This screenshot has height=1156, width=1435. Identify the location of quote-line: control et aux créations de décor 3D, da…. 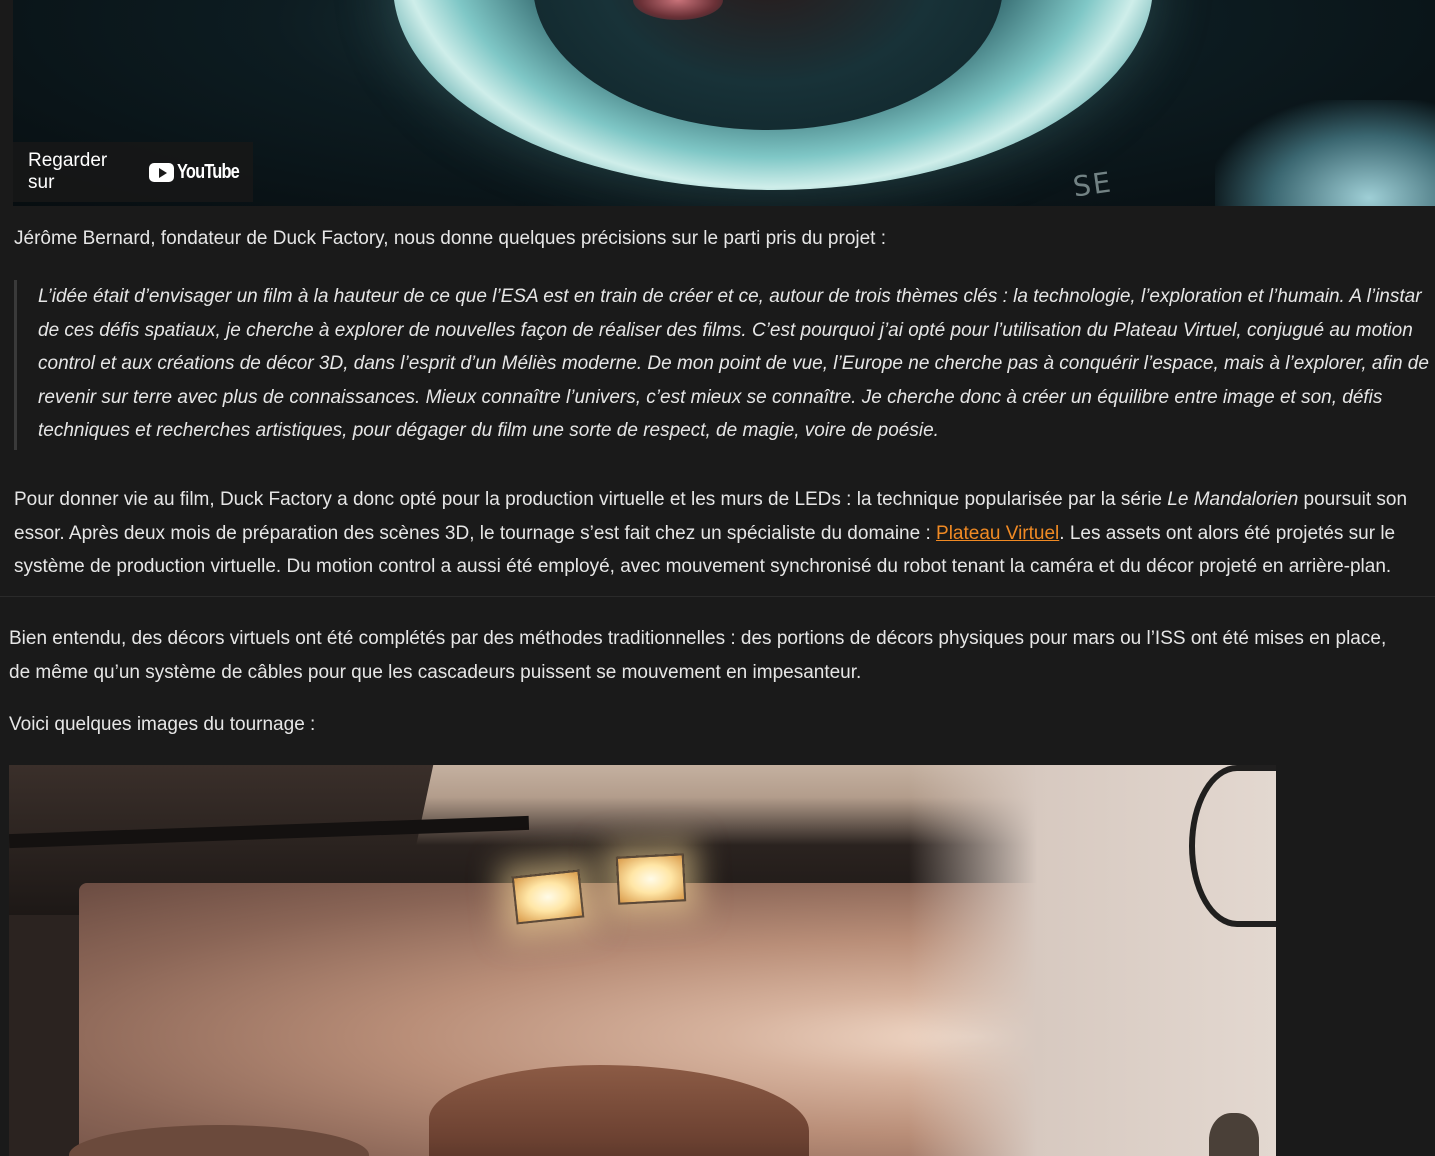
(733, 363).